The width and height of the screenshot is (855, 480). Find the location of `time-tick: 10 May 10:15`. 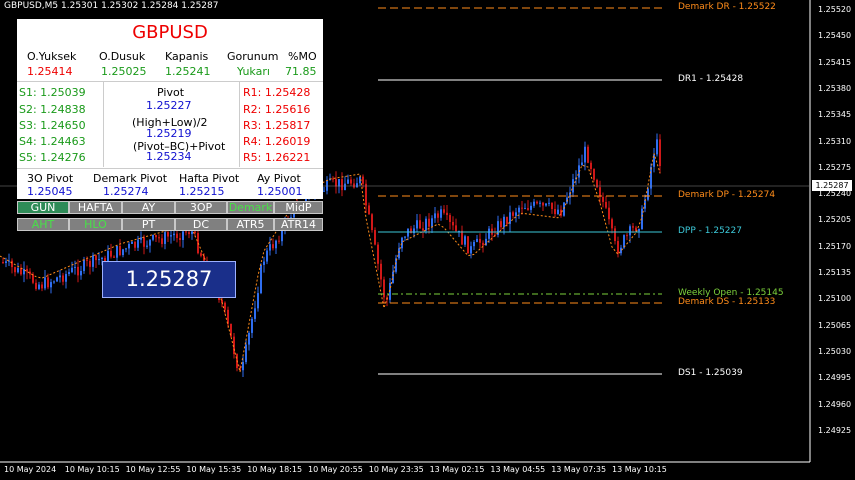

time-tick: 10 May 10:15 is located at coordinates (92, 469).